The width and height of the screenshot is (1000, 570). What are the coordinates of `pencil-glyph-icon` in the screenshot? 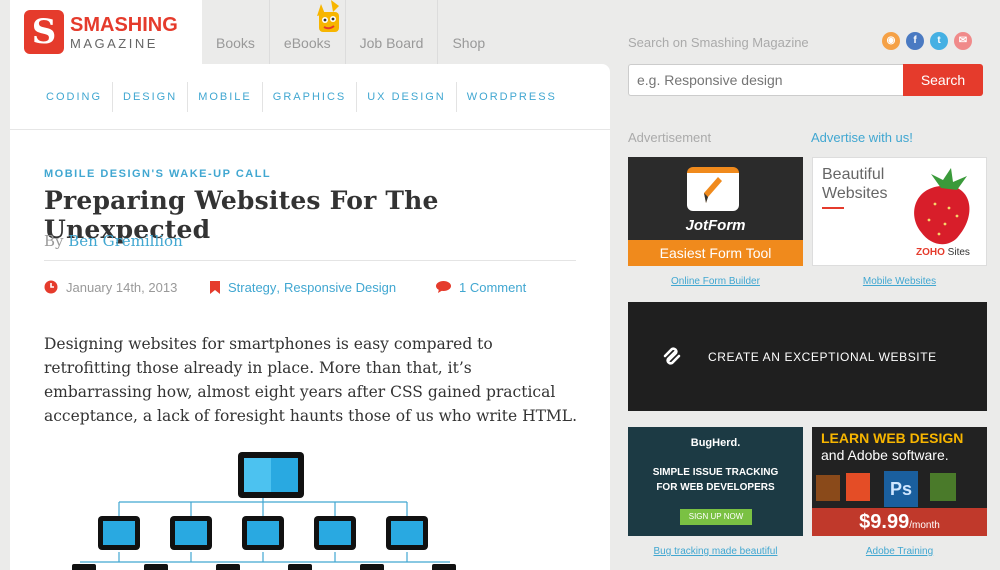 It's located at (713, 190).